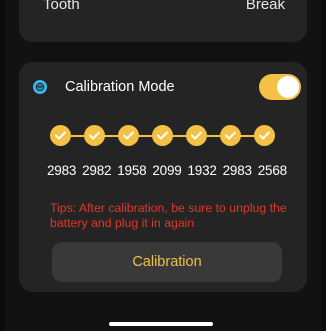  I want to click on calibration-value: 1958, so click(132, 170).